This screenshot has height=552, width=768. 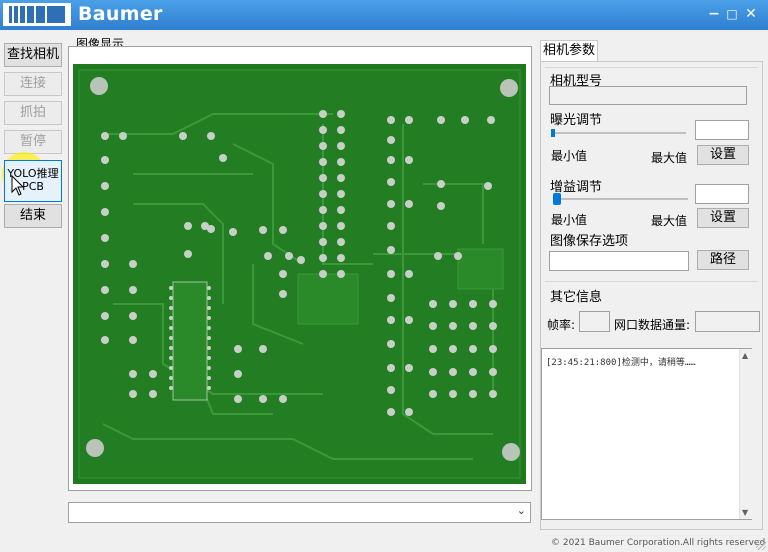 What do you see at coordinates (714, 14) in the screenshot?
I see `minimize-button: −` at bounding box center [714, 14].